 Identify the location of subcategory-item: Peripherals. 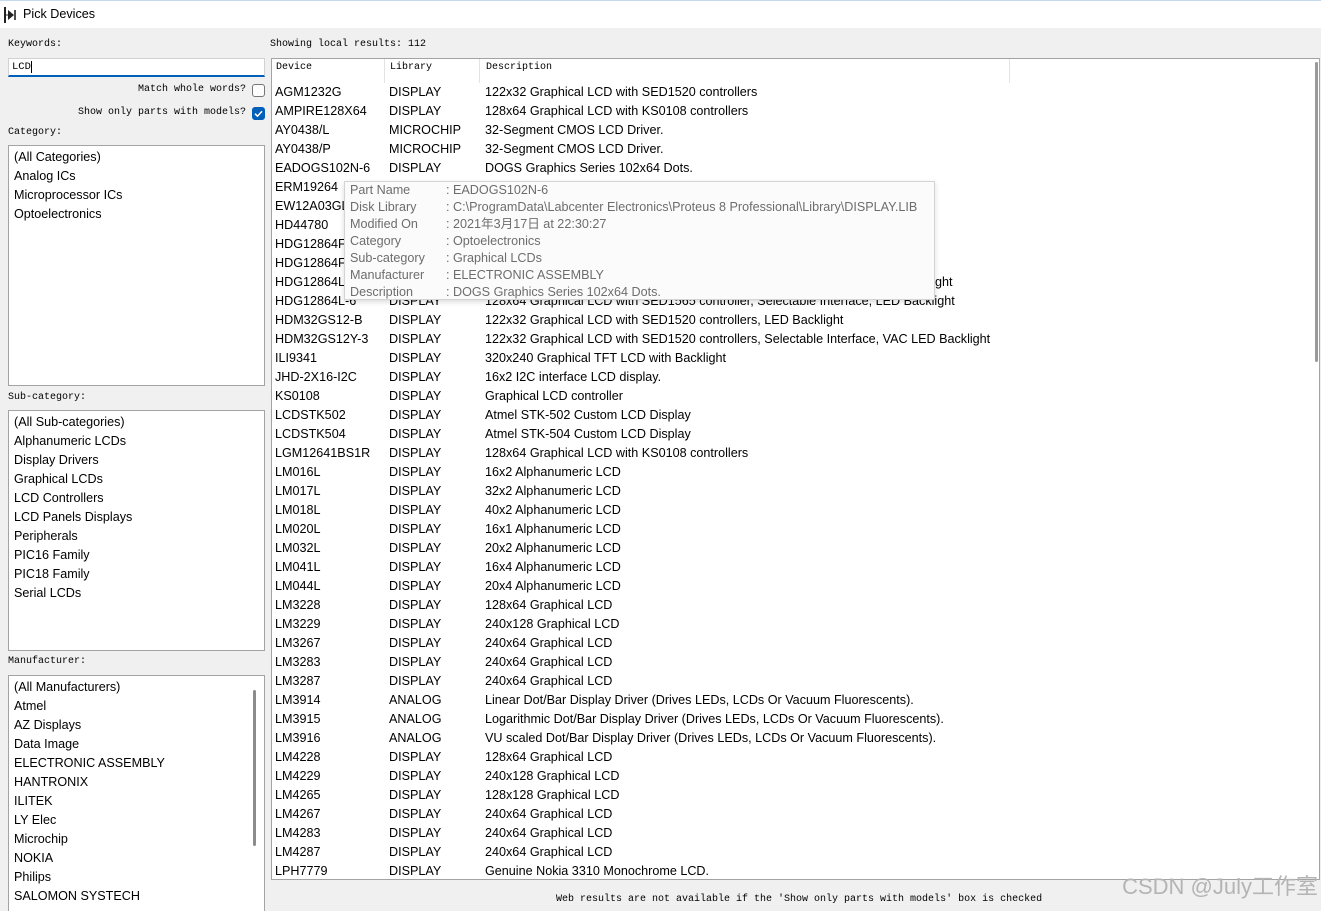
(136, 536).